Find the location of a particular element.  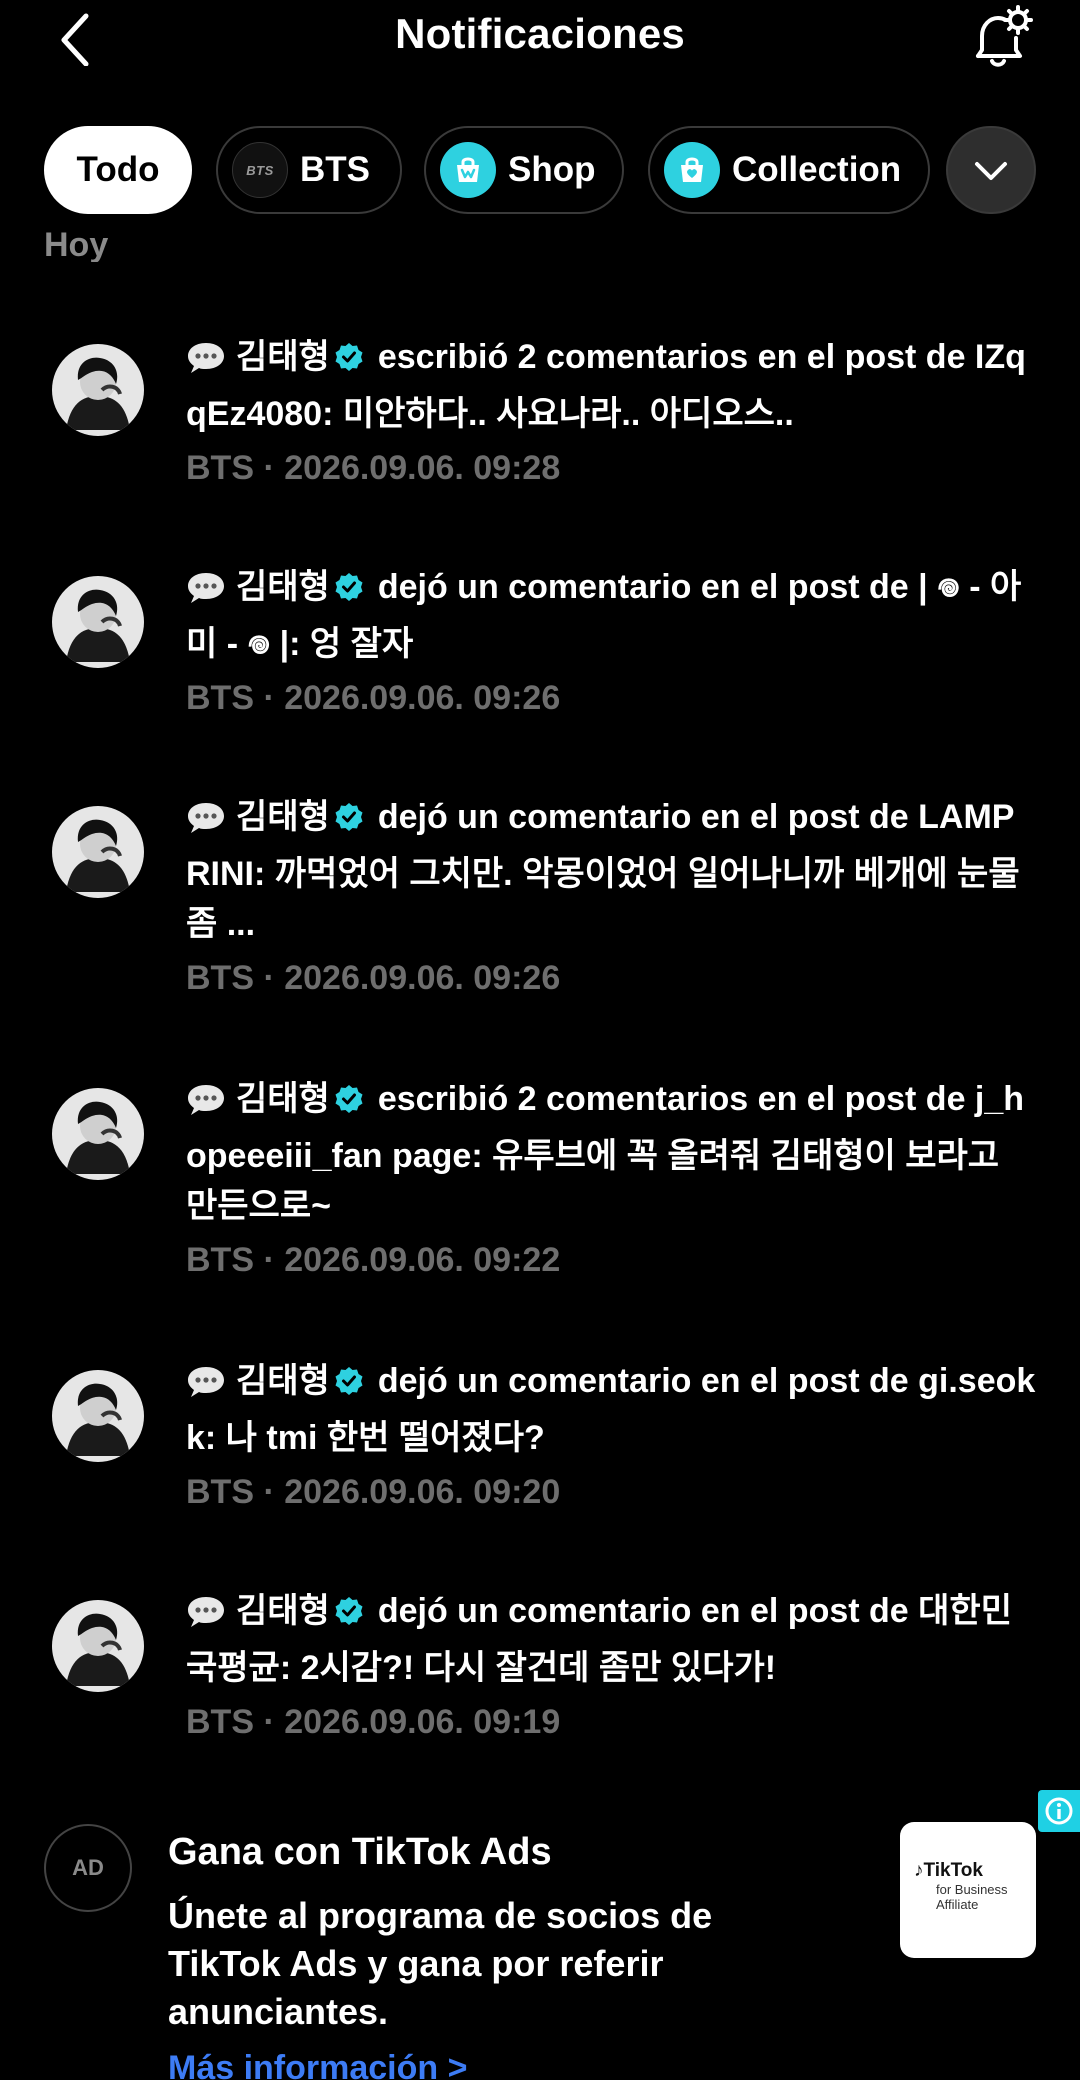

notification-meta: BTS · 2026.09.06. 09:28 is located at coordinates (373, 468).